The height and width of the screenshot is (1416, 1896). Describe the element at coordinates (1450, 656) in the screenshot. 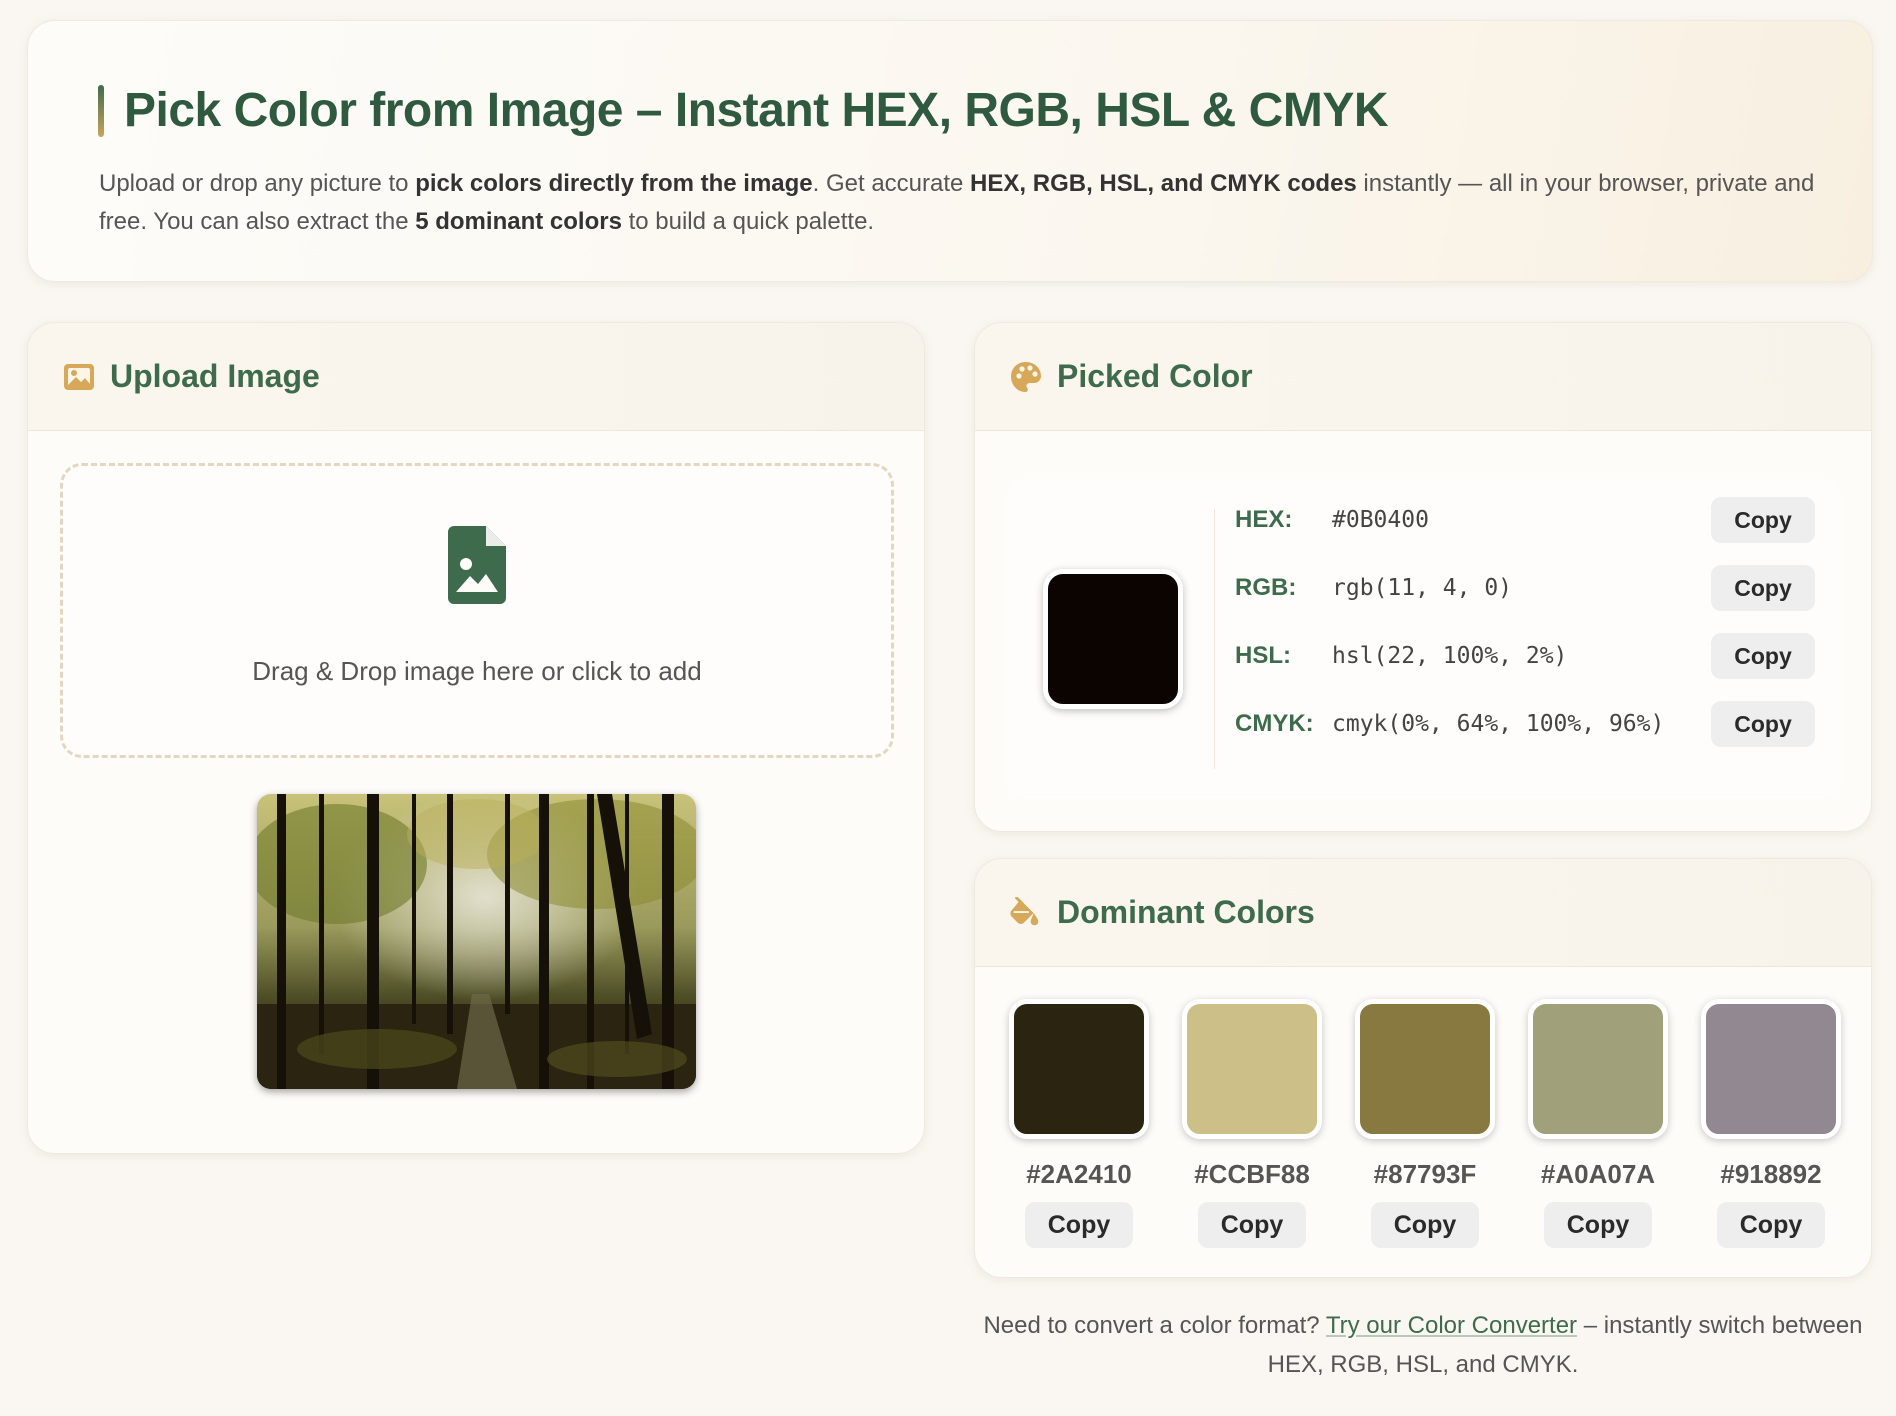

I see `hsl-value: hsl(22, 100%, 2%)` at that location.